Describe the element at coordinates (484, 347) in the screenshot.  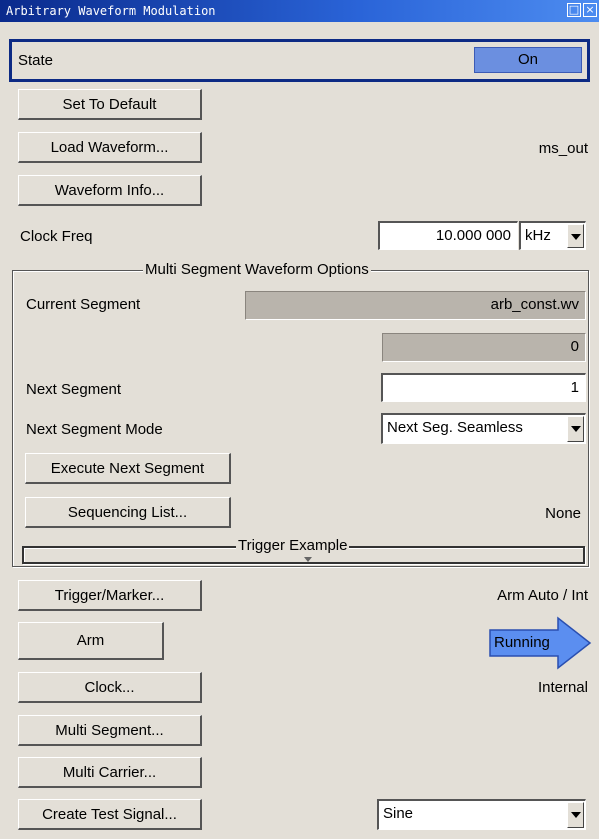
I see `current-segment-index: 0` at that location.